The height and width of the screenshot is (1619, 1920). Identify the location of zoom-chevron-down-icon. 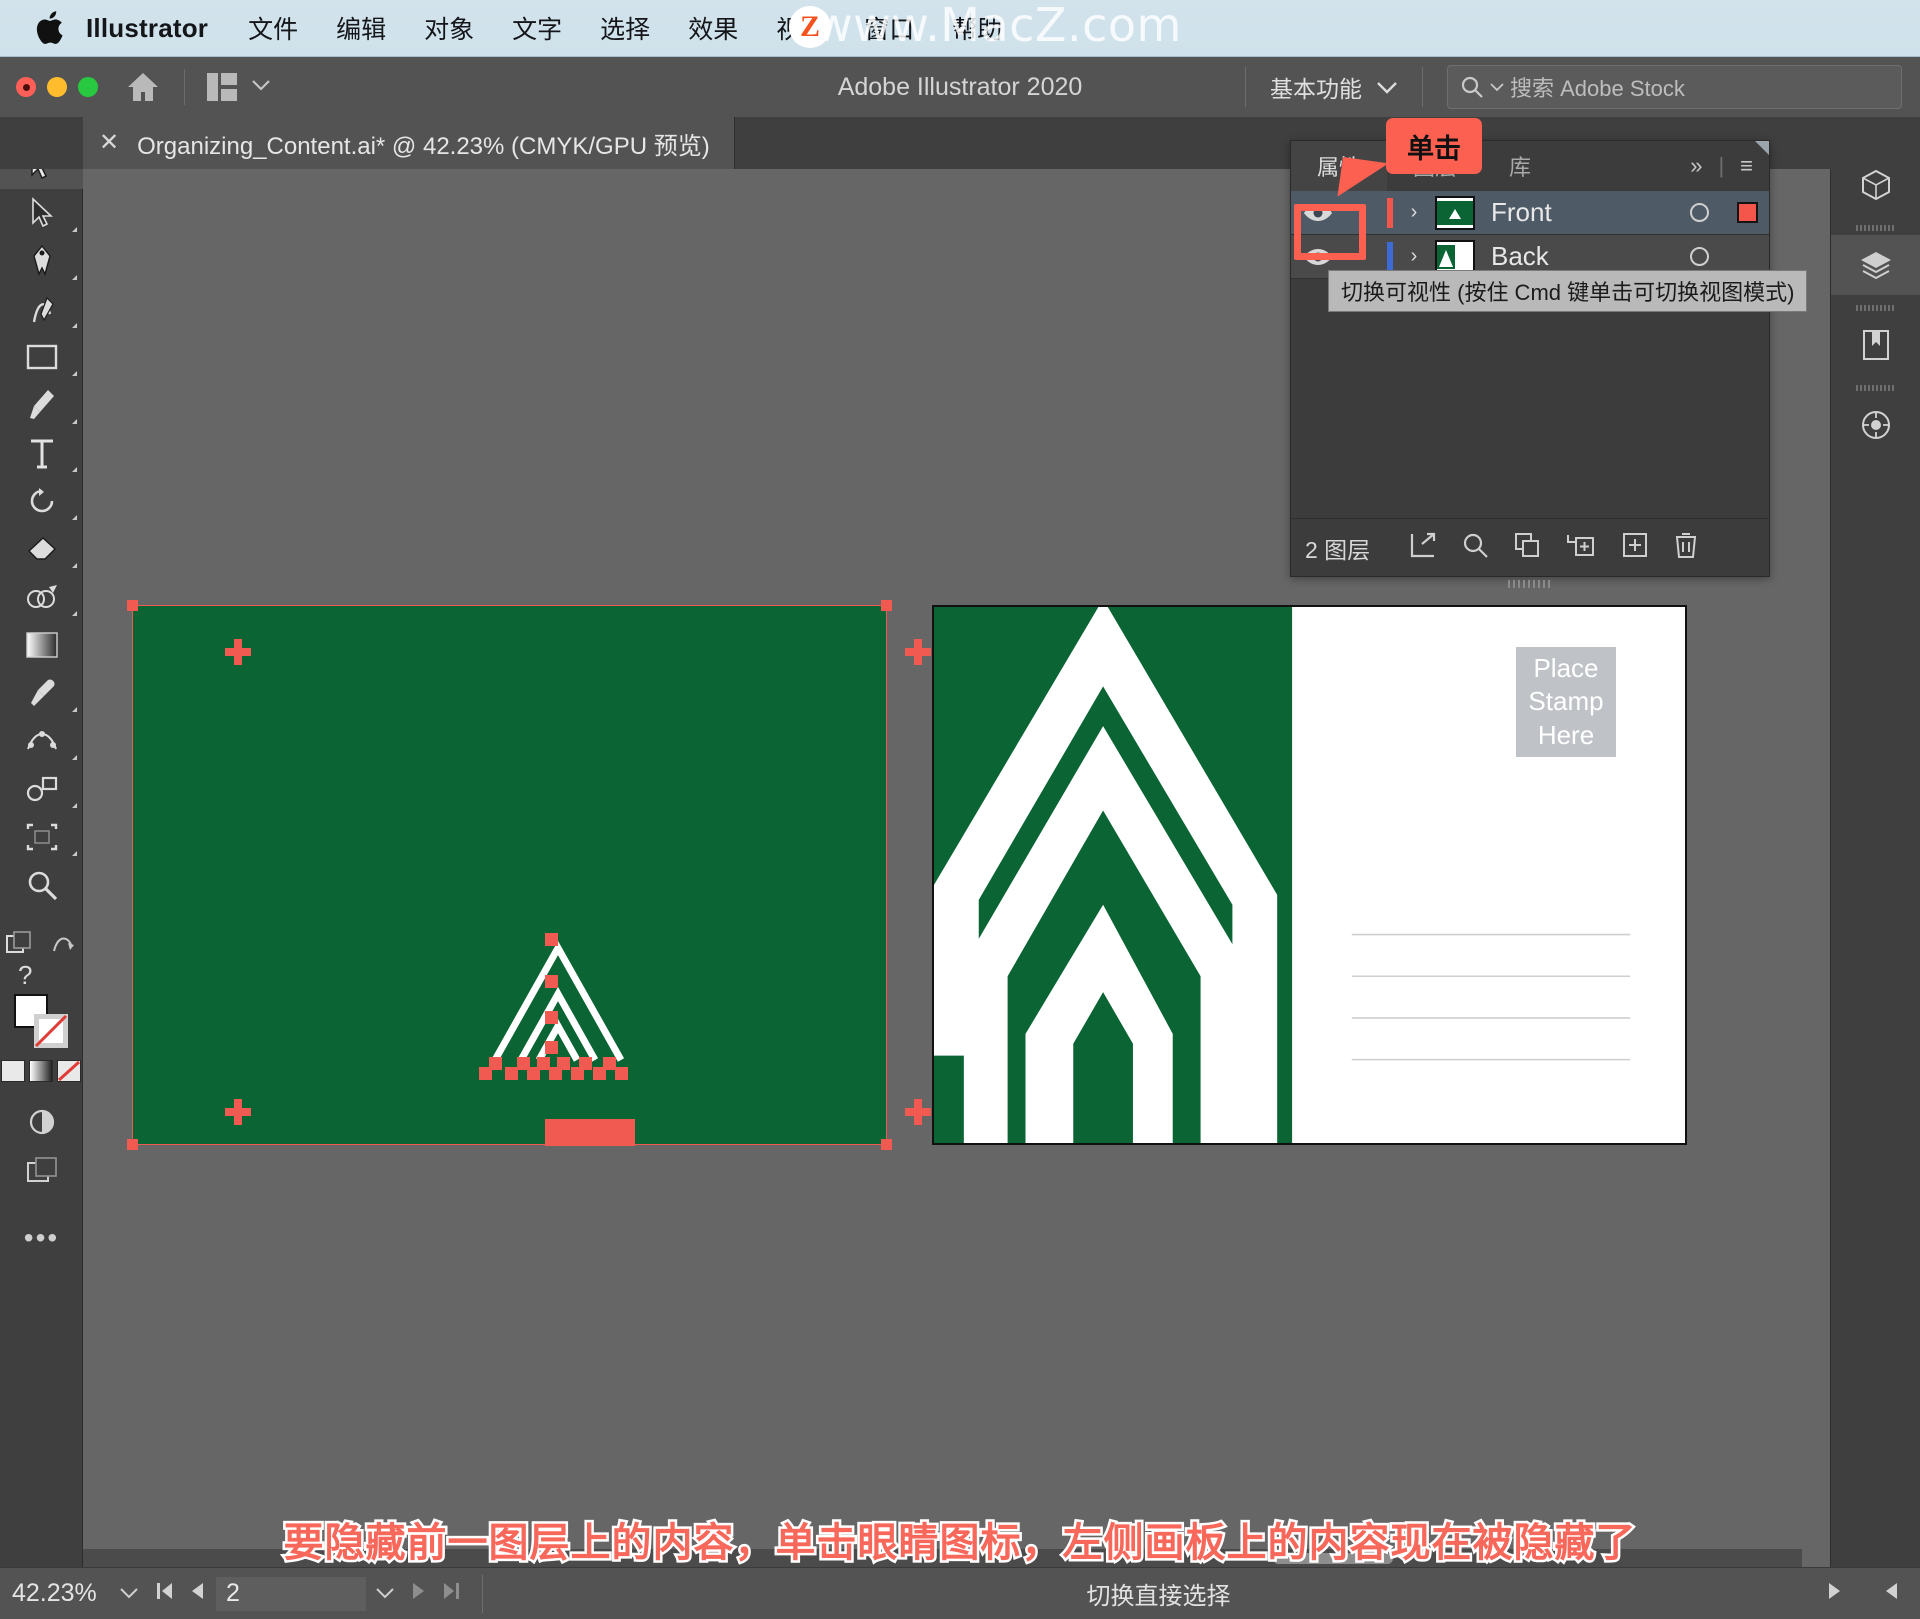
(129, 1594).